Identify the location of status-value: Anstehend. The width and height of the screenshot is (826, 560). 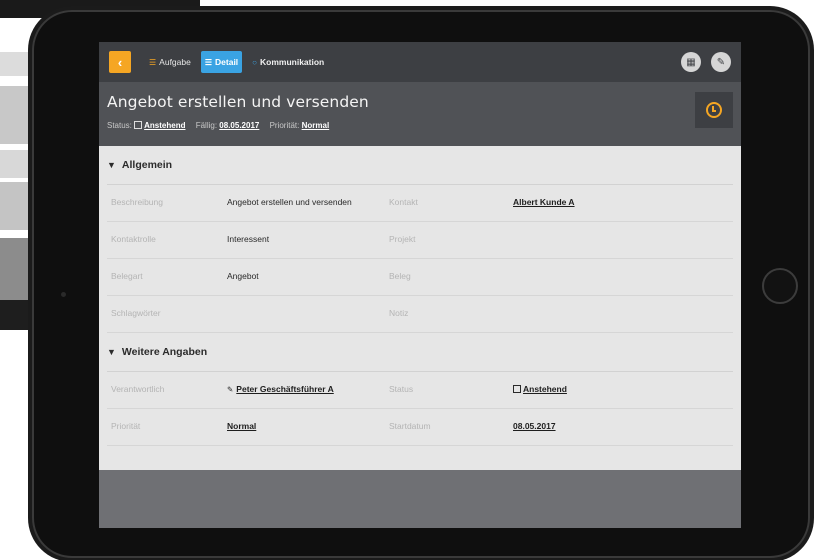
(164, 125).